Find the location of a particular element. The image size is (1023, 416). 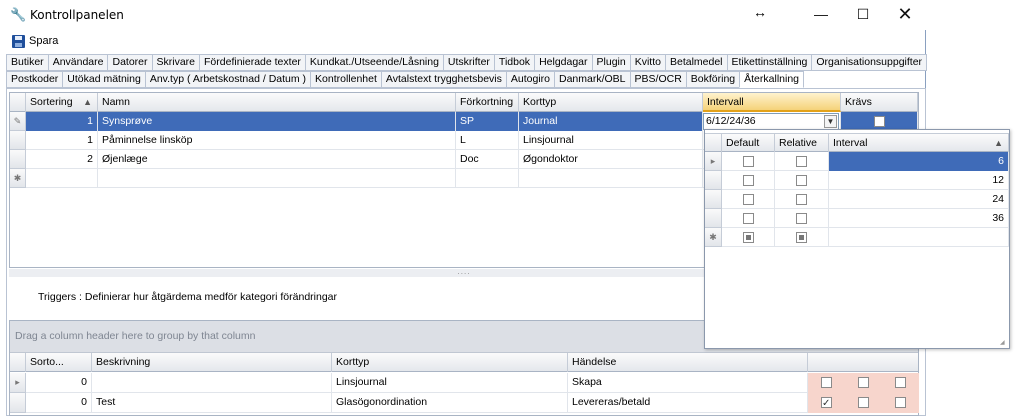

cell-handelse: Levereras/betald is located at coordinates (688, 402).